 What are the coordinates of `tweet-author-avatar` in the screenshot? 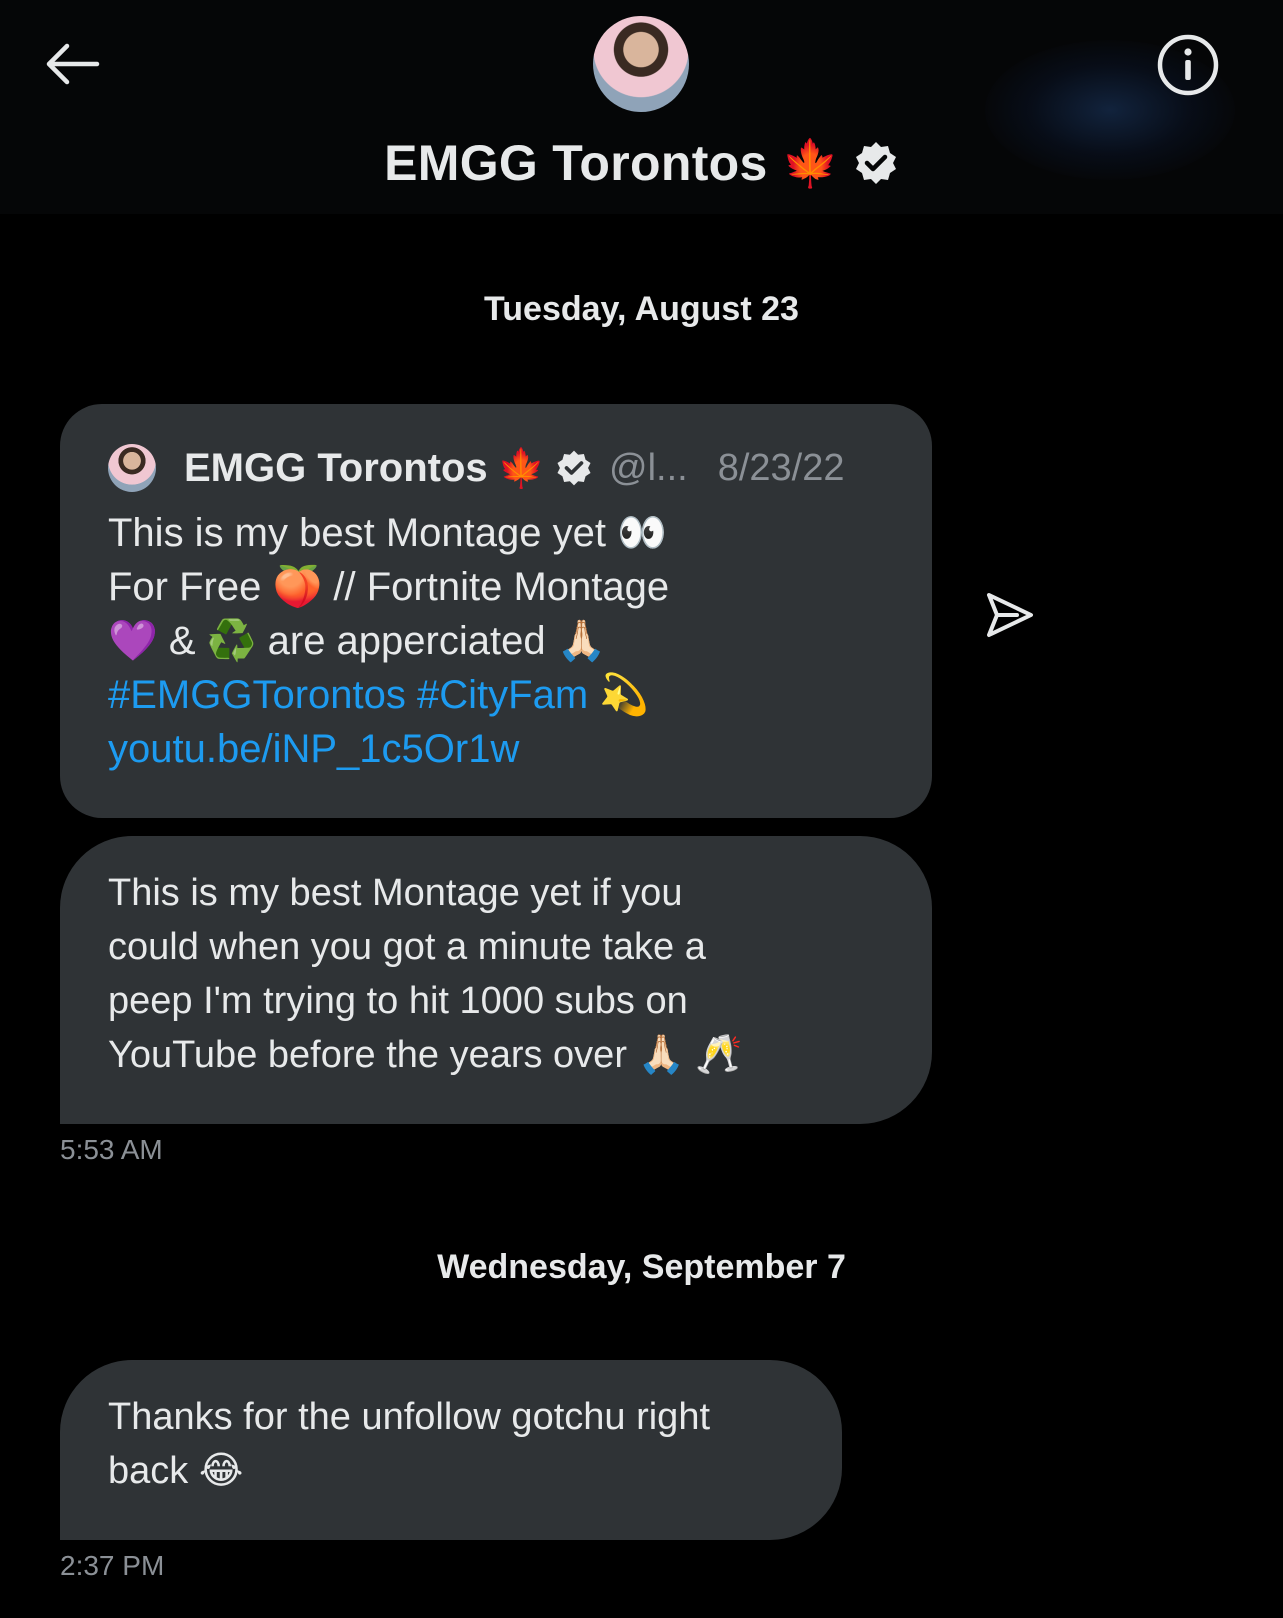 It's located at (132, 468).